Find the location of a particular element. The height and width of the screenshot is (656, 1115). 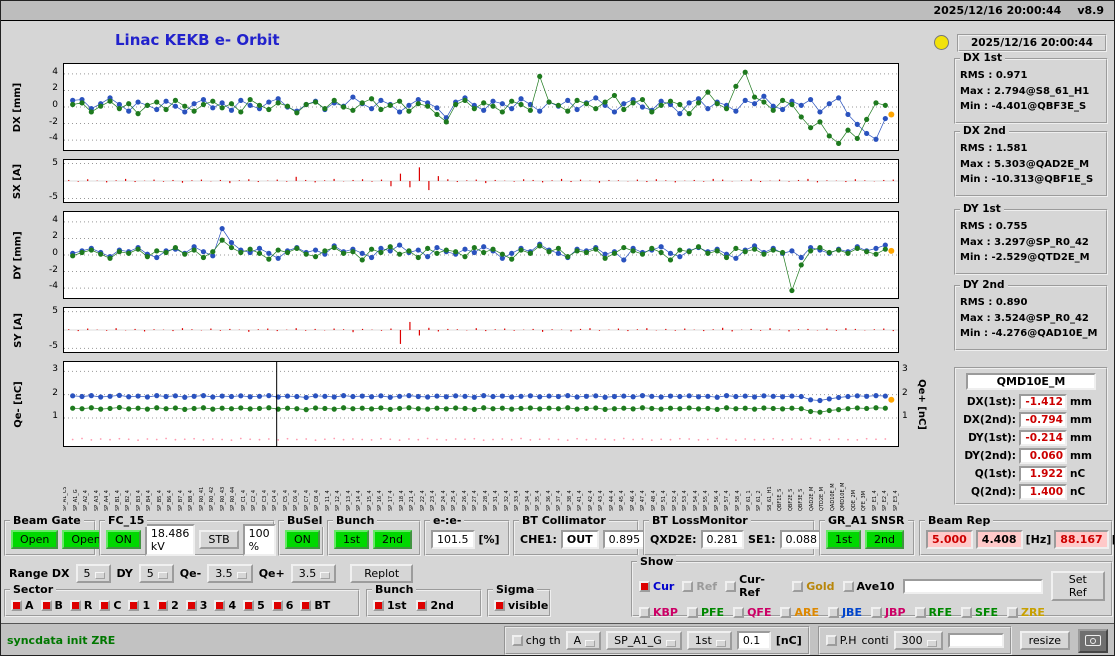

dy-axis-label: DY [mm] is located at coordinates (18, 255).